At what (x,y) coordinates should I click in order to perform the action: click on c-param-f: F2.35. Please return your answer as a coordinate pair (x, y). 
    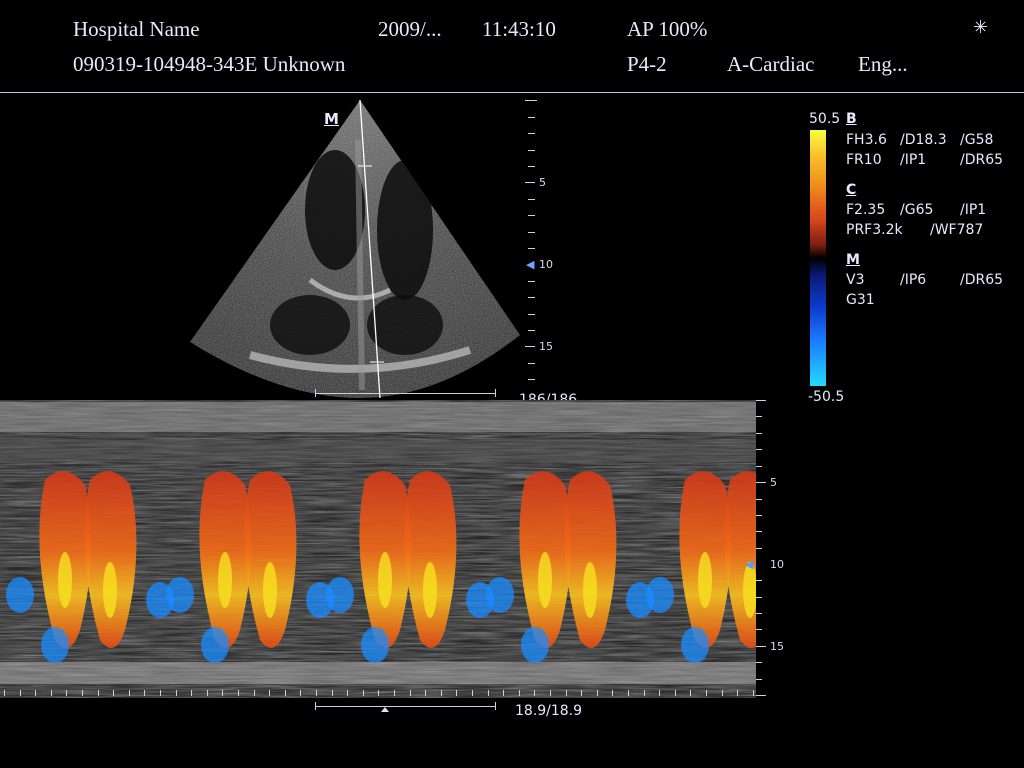
    Looking at the image, I should click on (866, 210).